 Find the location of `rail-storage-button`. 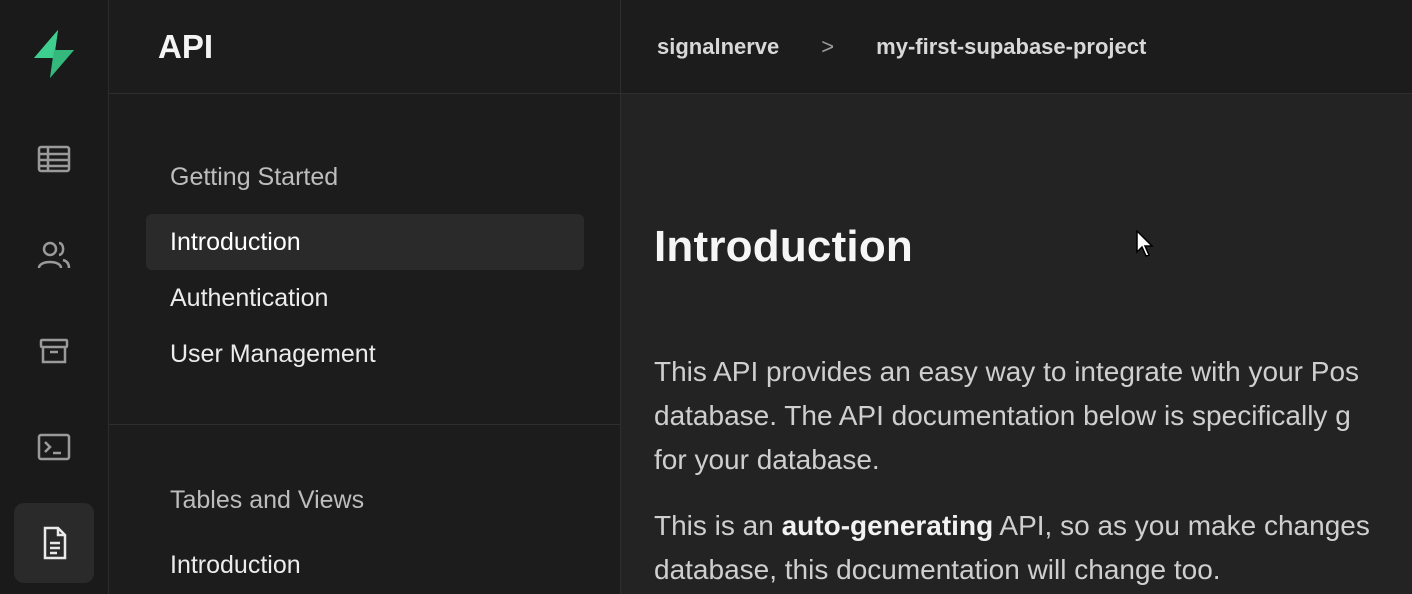

rail-storage-button is located at coordinates (54, 351).